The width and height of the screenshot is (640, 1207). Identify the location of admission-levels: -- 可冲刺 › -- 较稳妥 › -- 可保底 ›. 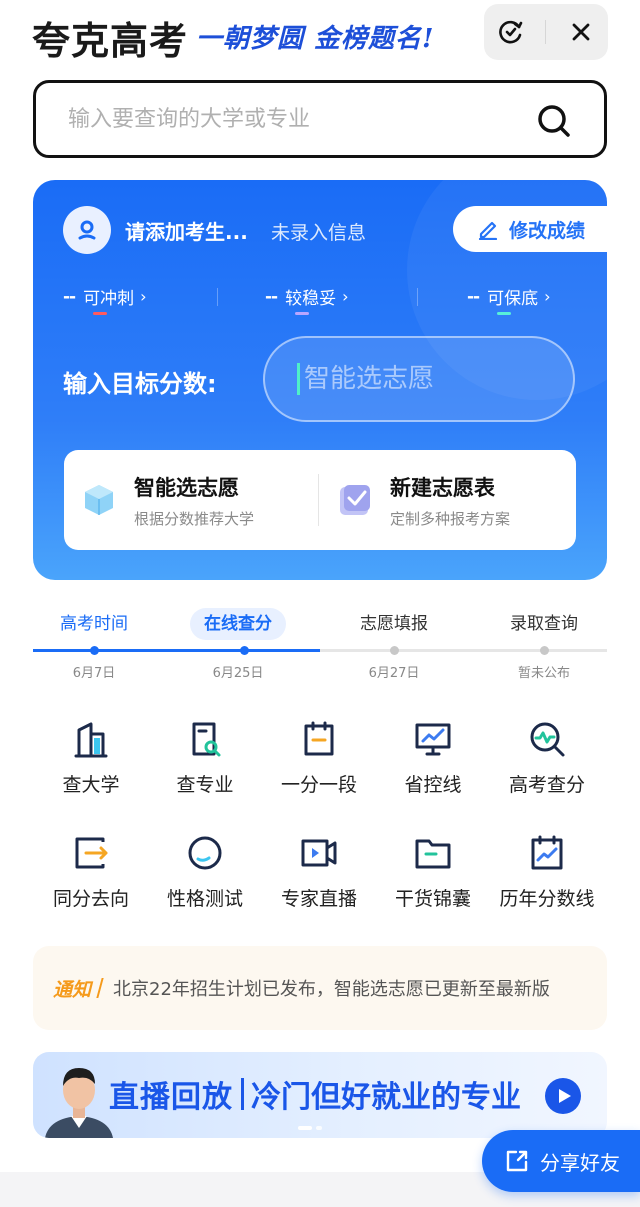
(320, 302).